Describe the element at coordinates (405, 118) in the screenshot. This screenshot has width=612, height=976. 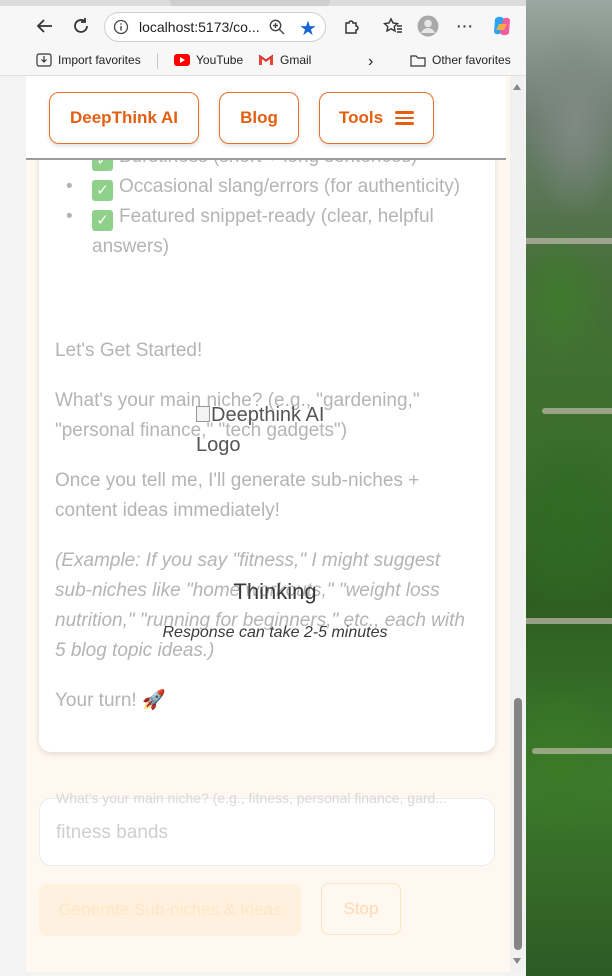
I see `hamburger-menu-icon` at that location.